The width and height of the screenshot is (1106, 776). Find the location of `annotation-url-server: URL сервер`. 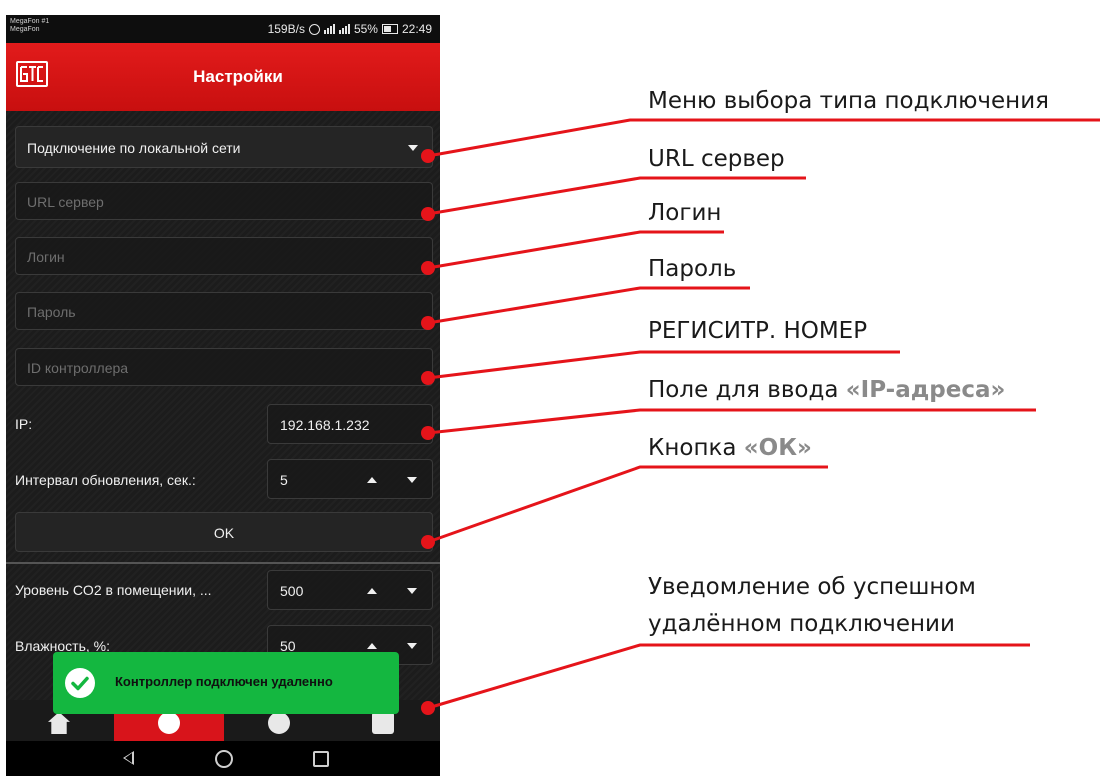

annotation-url-server: URL сервер is located at coordinates (716, 159).